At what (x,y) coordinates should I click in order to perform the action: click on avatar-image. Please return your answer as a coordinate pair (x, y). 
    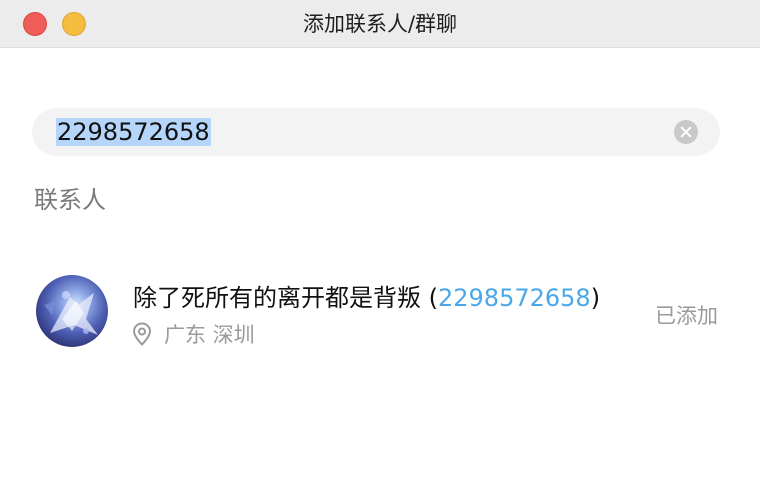
    Looking at the image, I should click on (71, 313).